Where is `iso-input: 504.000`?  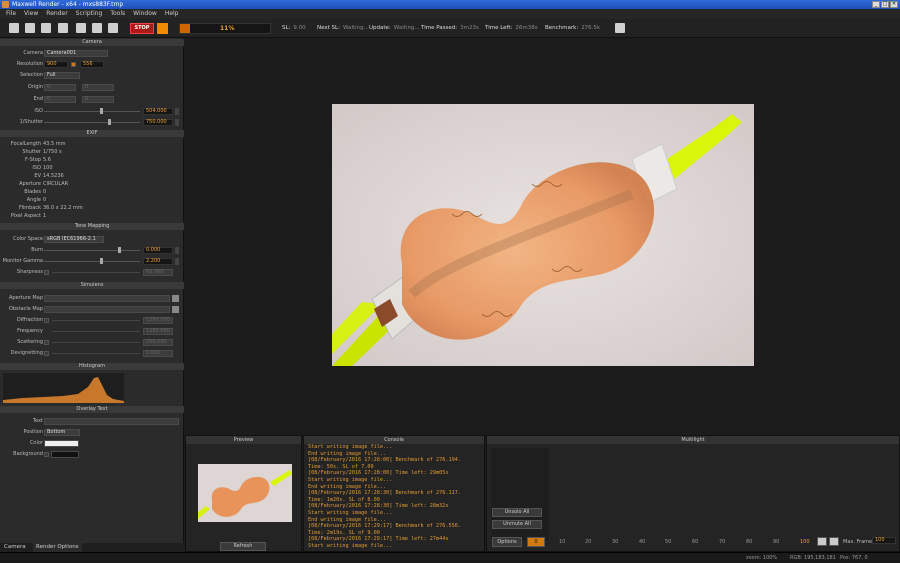 iso-input: 504.000 is located at coordinates (158, 111).